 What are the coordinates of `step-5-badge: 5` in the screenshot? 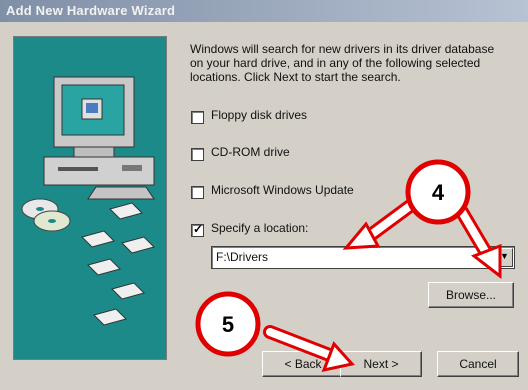 It's located at (228, 324).